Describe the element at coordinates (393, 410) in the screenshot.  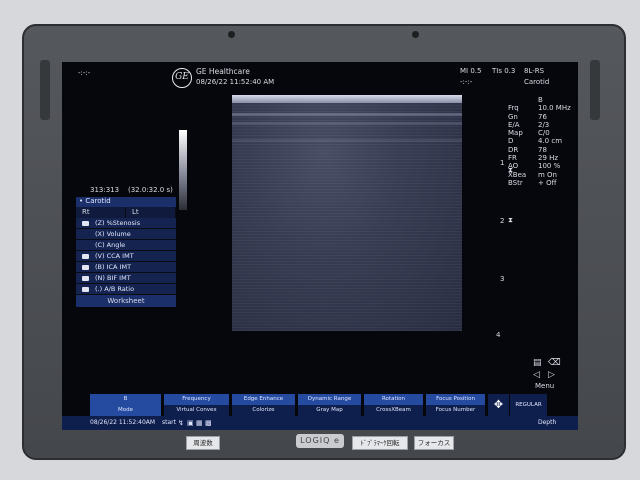
I see `softkey-crossxbeam: CrossXBeam` at that location.